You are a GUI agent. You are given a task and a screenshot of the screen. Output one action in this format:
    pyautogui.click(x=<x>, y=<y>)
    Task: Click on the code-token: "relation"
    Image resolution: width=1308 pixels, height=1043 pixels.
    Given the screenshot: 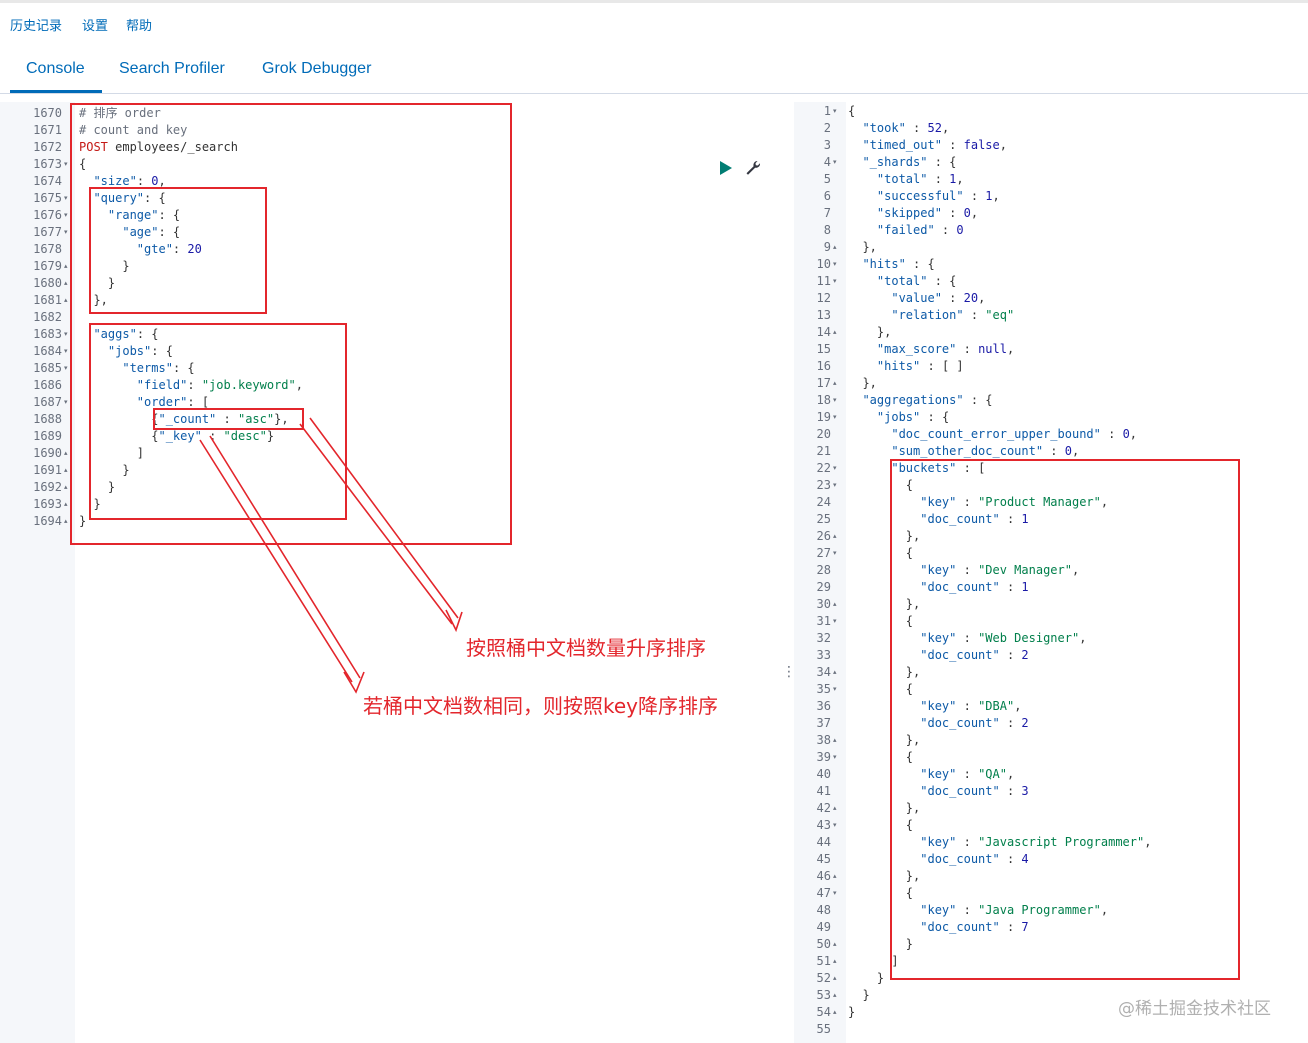 What is the action you would take?
    pyautogui.click(x=927, y=315)
    